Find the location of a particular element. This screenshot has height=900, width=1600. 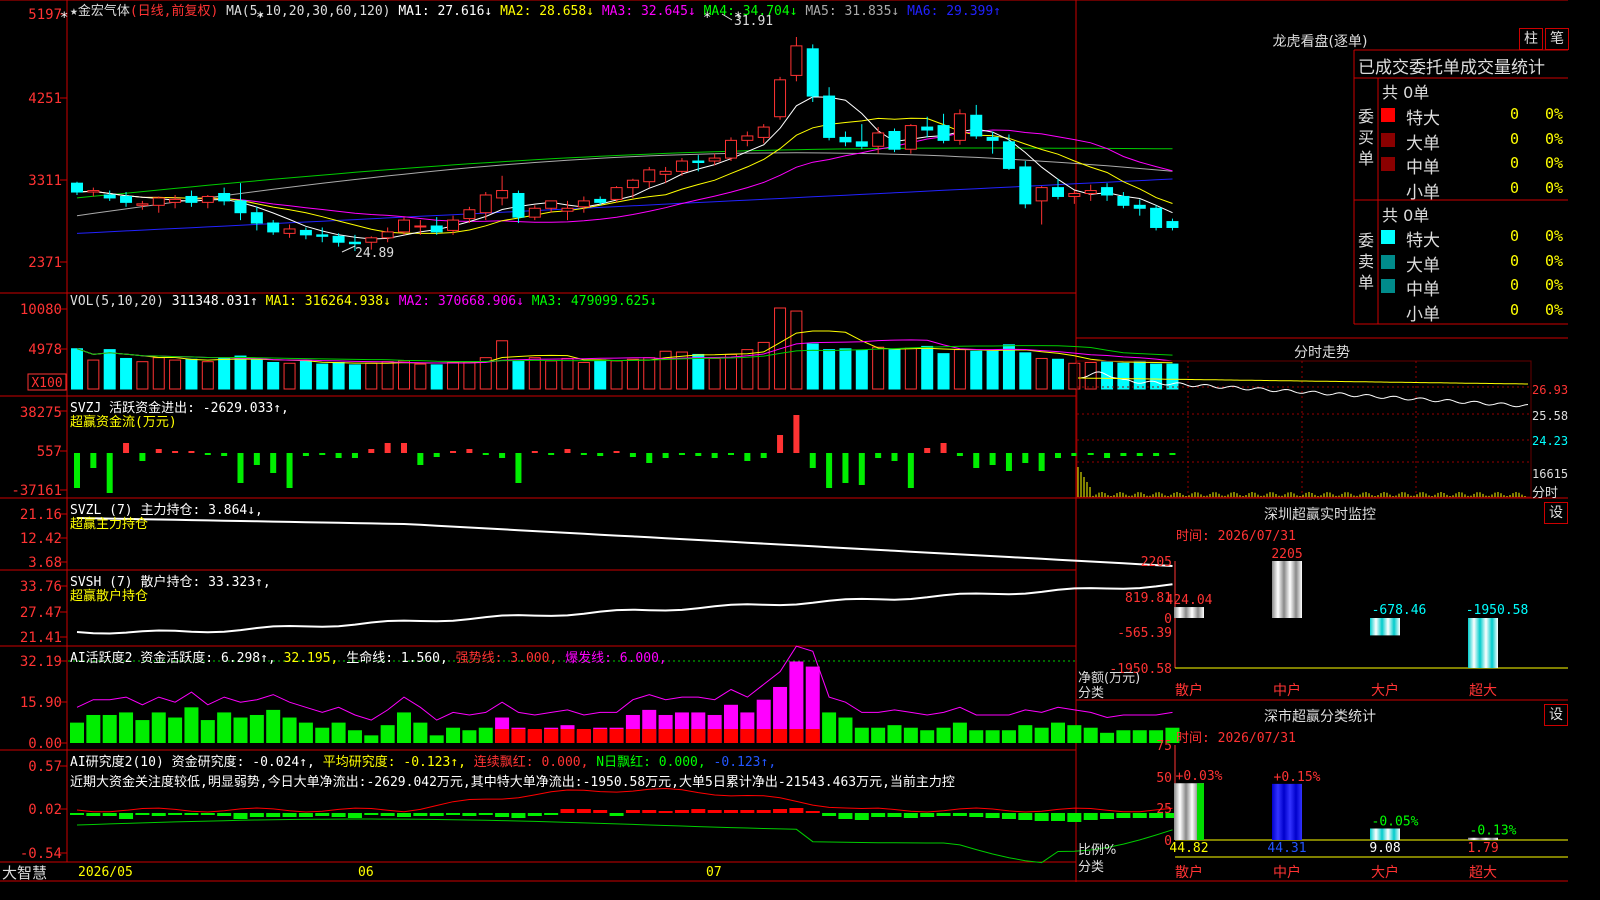

classify-bar-edge is located at coordinates (1200, 811).